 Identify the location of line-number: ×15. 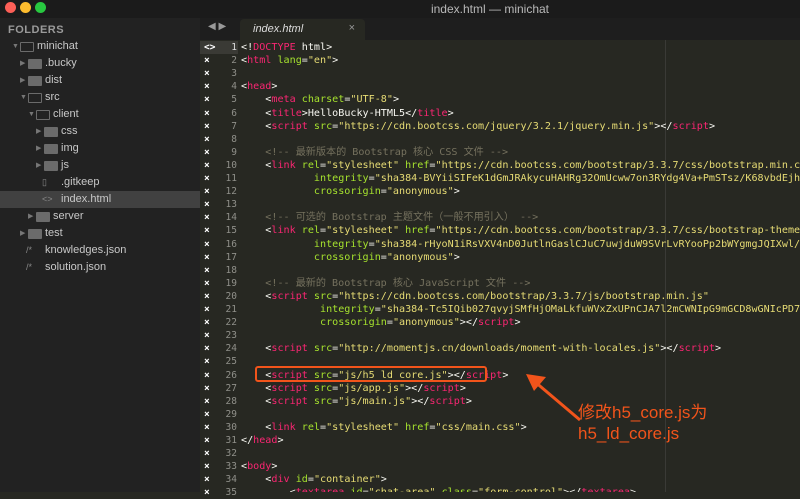
(219, 230).